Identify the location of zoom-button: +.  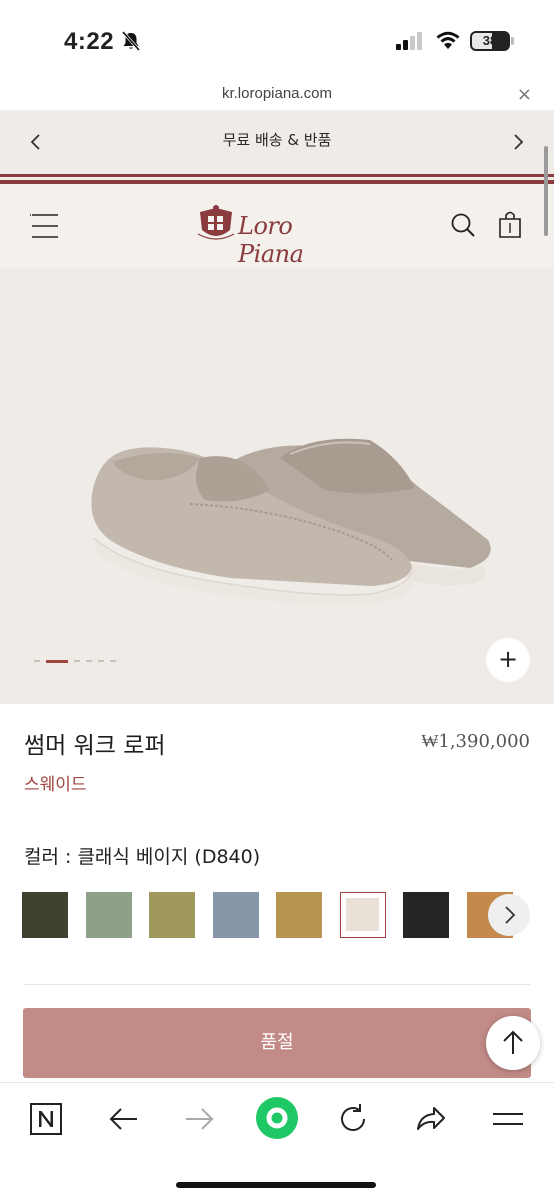
(508, 660).